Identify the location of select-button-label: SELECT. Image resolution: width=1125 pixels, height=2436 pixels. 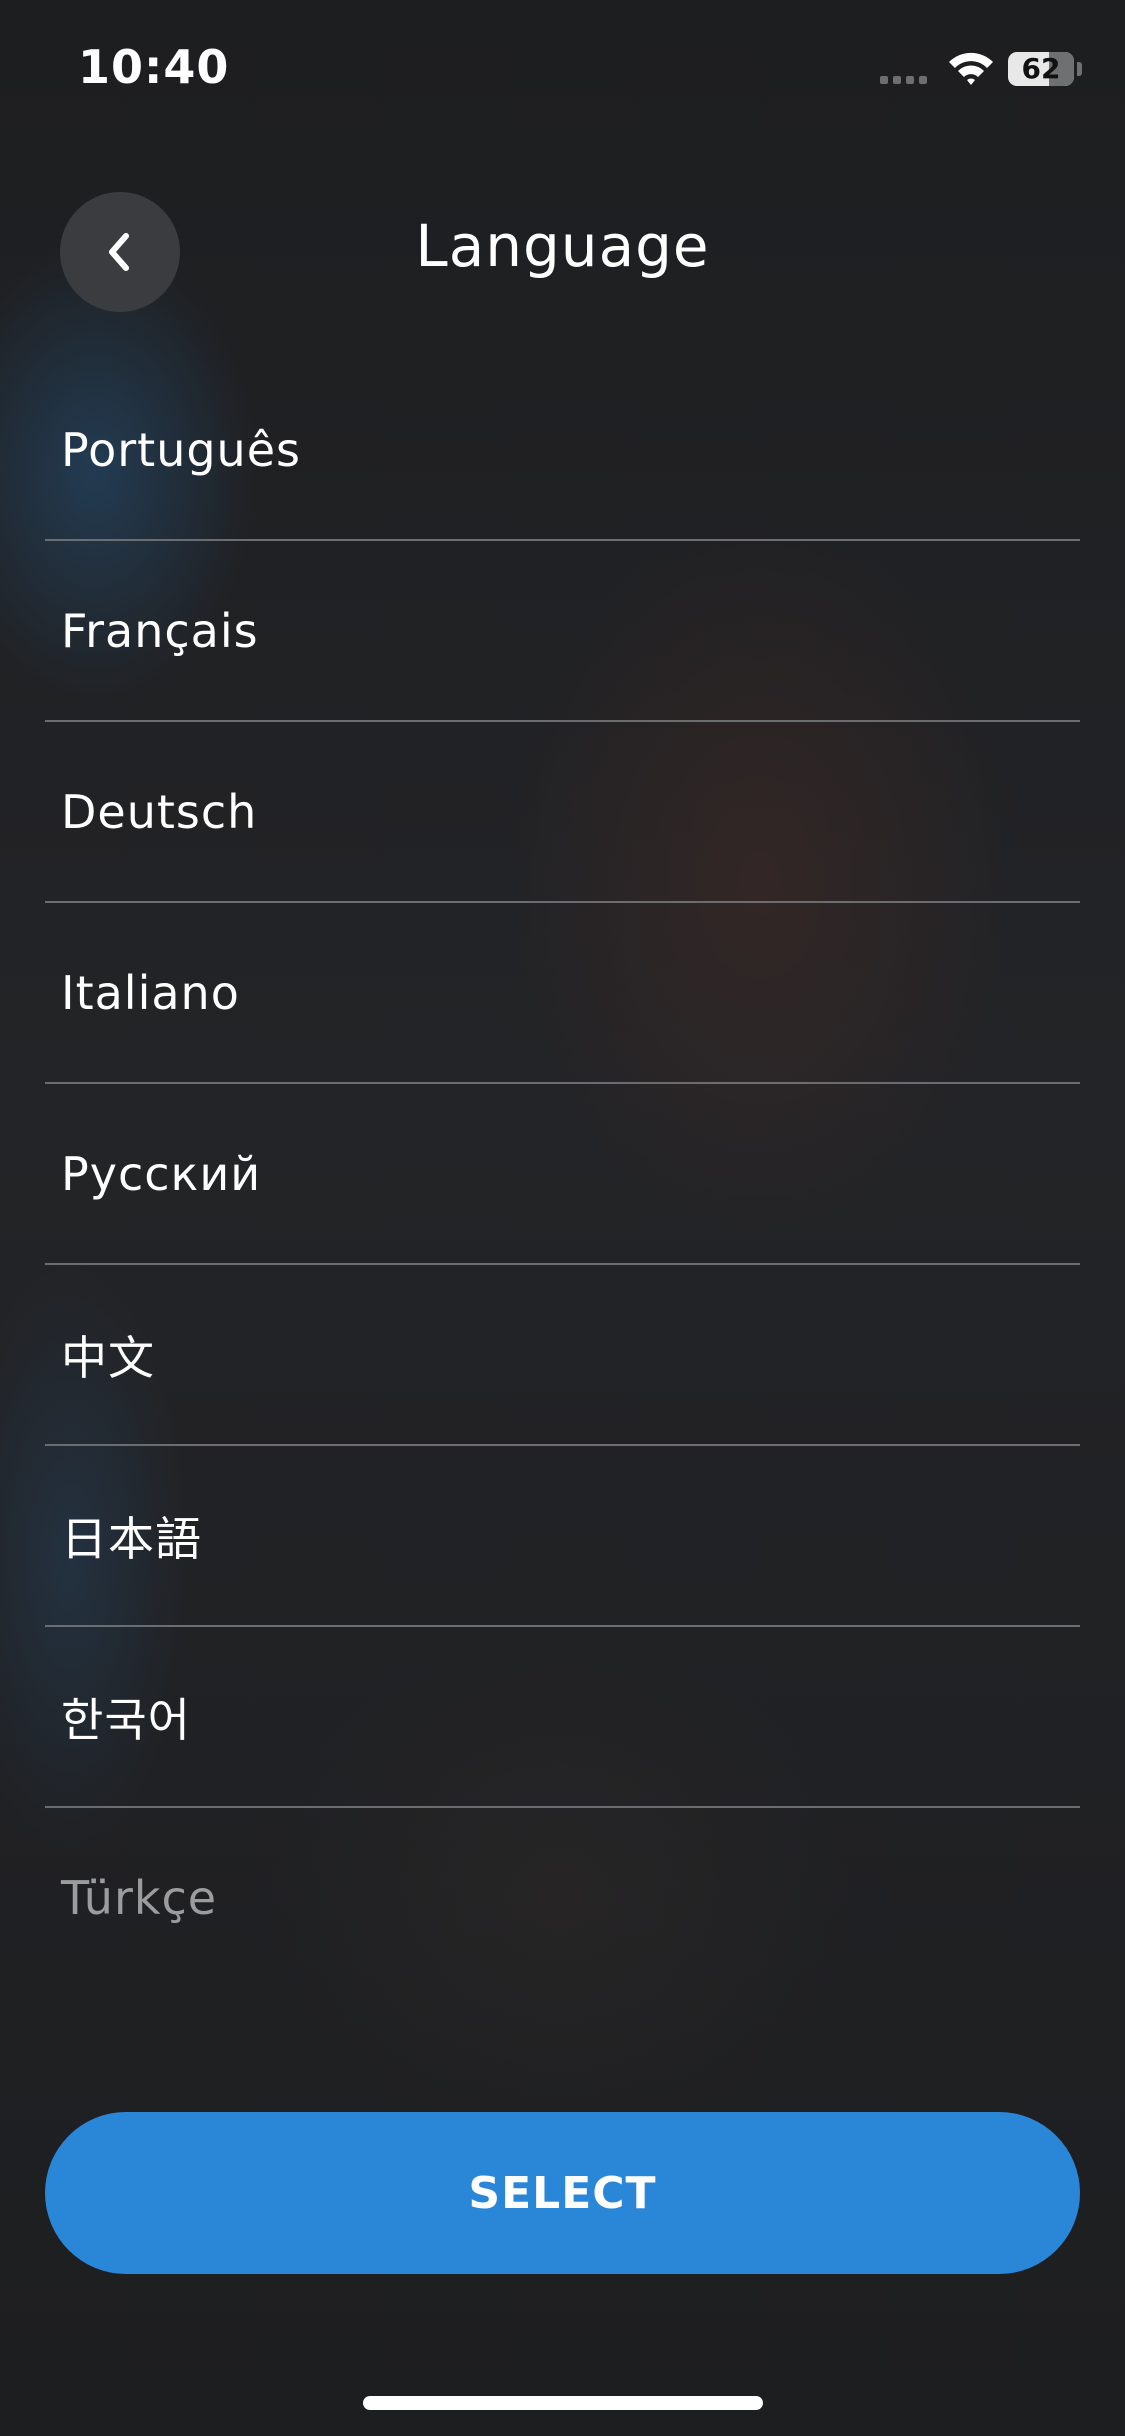
(562, 2193).